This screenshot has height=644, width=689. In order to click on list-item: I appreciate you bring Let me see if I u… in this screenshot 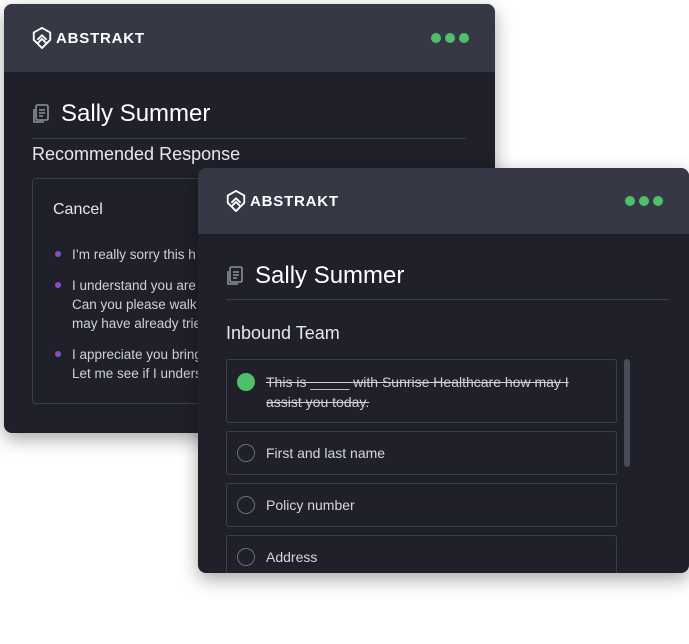, I will do `click(128, 364)`.